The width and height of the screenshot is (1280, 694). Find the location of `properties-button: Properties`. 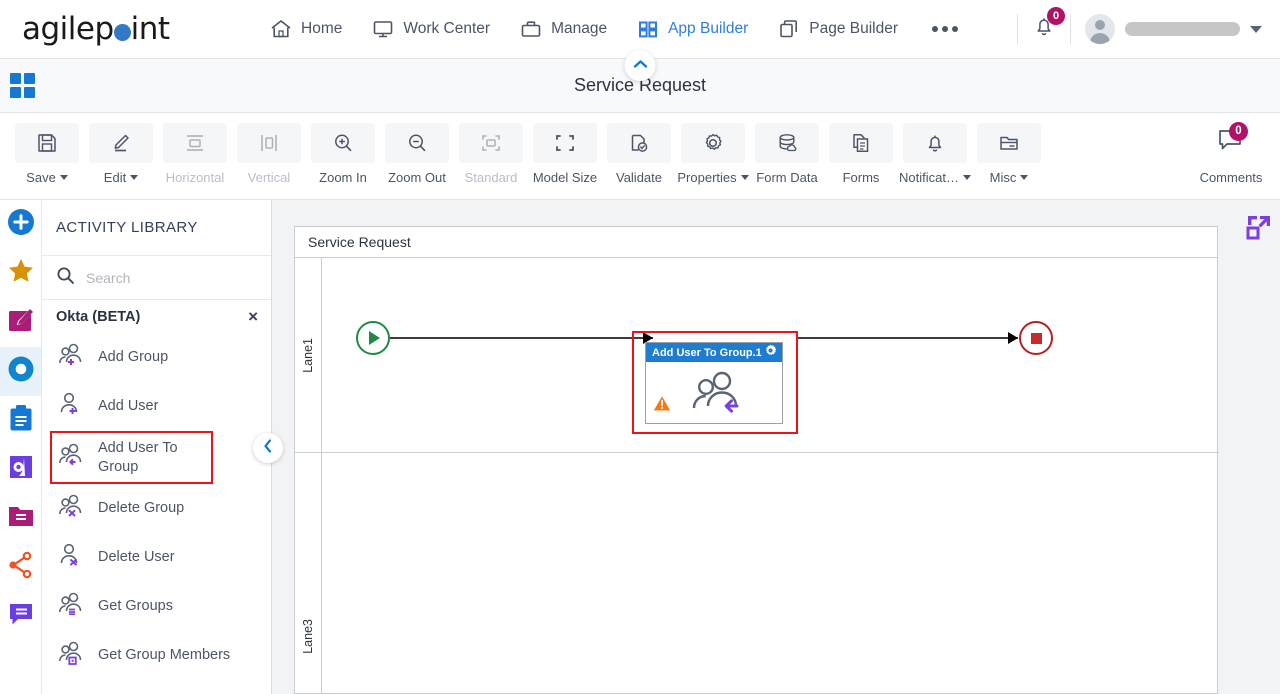

properties-button: Properties is located at coordinates (713, 149).